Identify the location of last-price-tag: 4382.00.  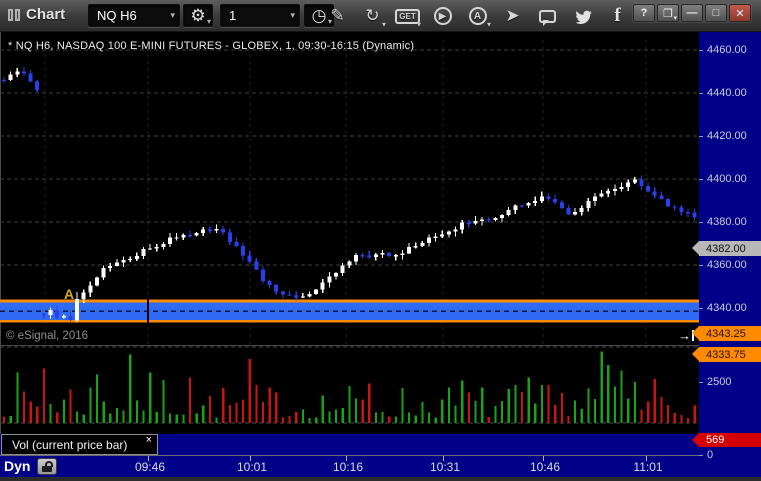
(726, 248).